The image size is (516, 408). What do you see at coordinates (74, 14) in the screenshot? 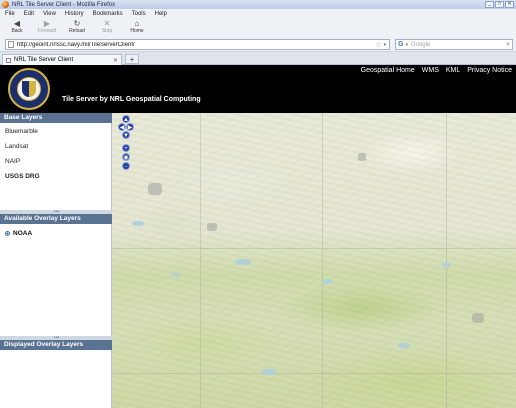
I see `menu-history: History` at bounding box center [74, 14].